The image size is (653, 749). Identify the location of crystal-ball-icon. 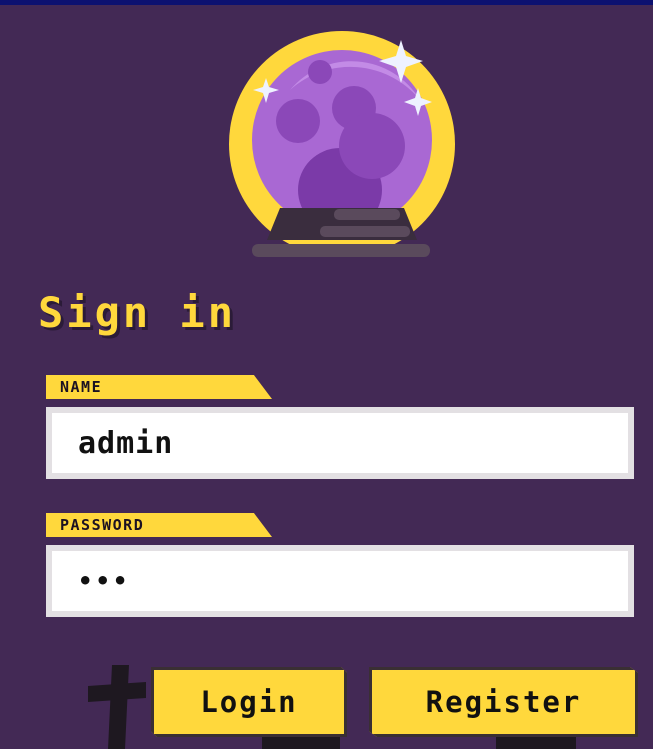
(342, 144).